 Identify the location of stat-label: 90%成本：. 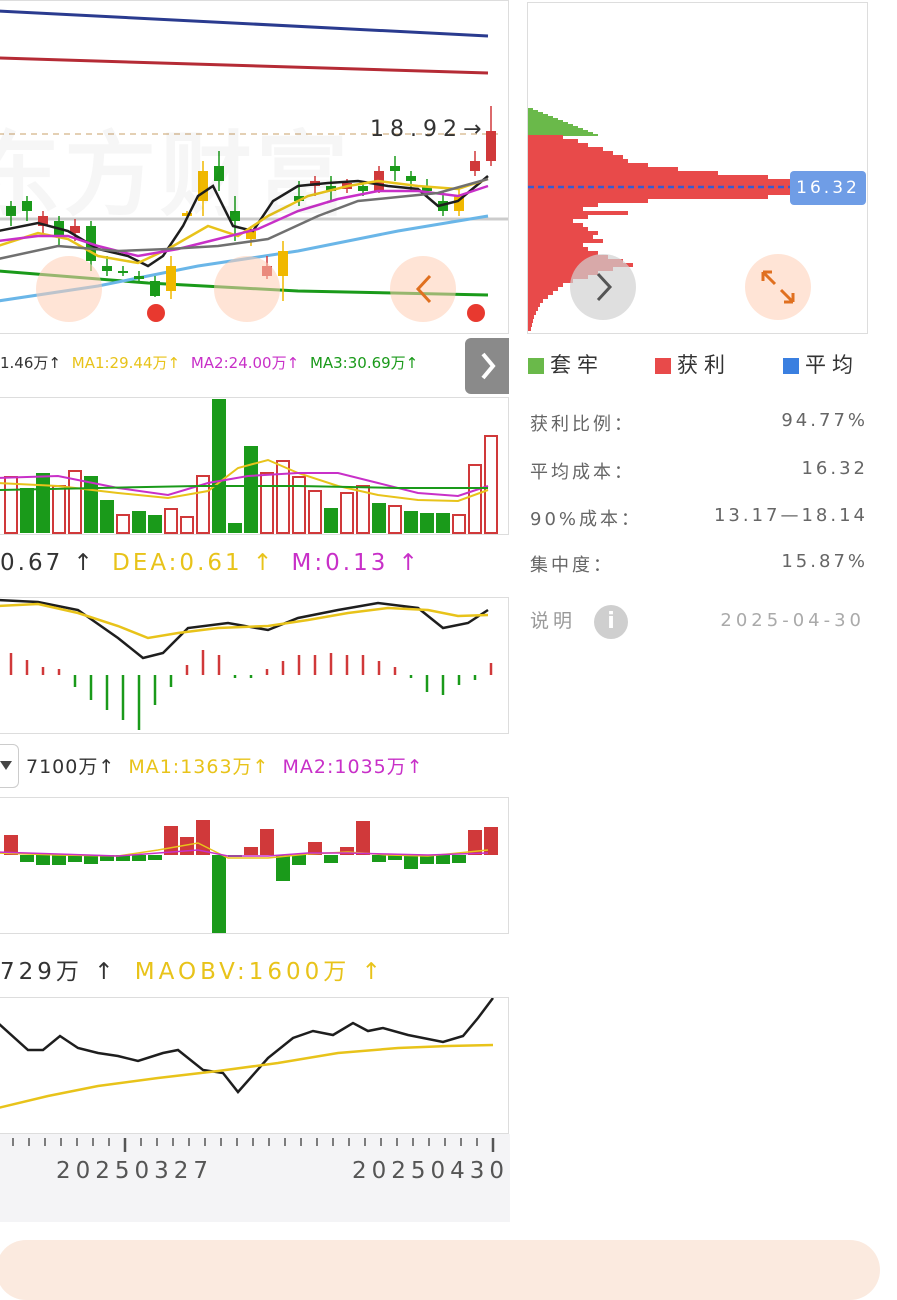
(586, 519).